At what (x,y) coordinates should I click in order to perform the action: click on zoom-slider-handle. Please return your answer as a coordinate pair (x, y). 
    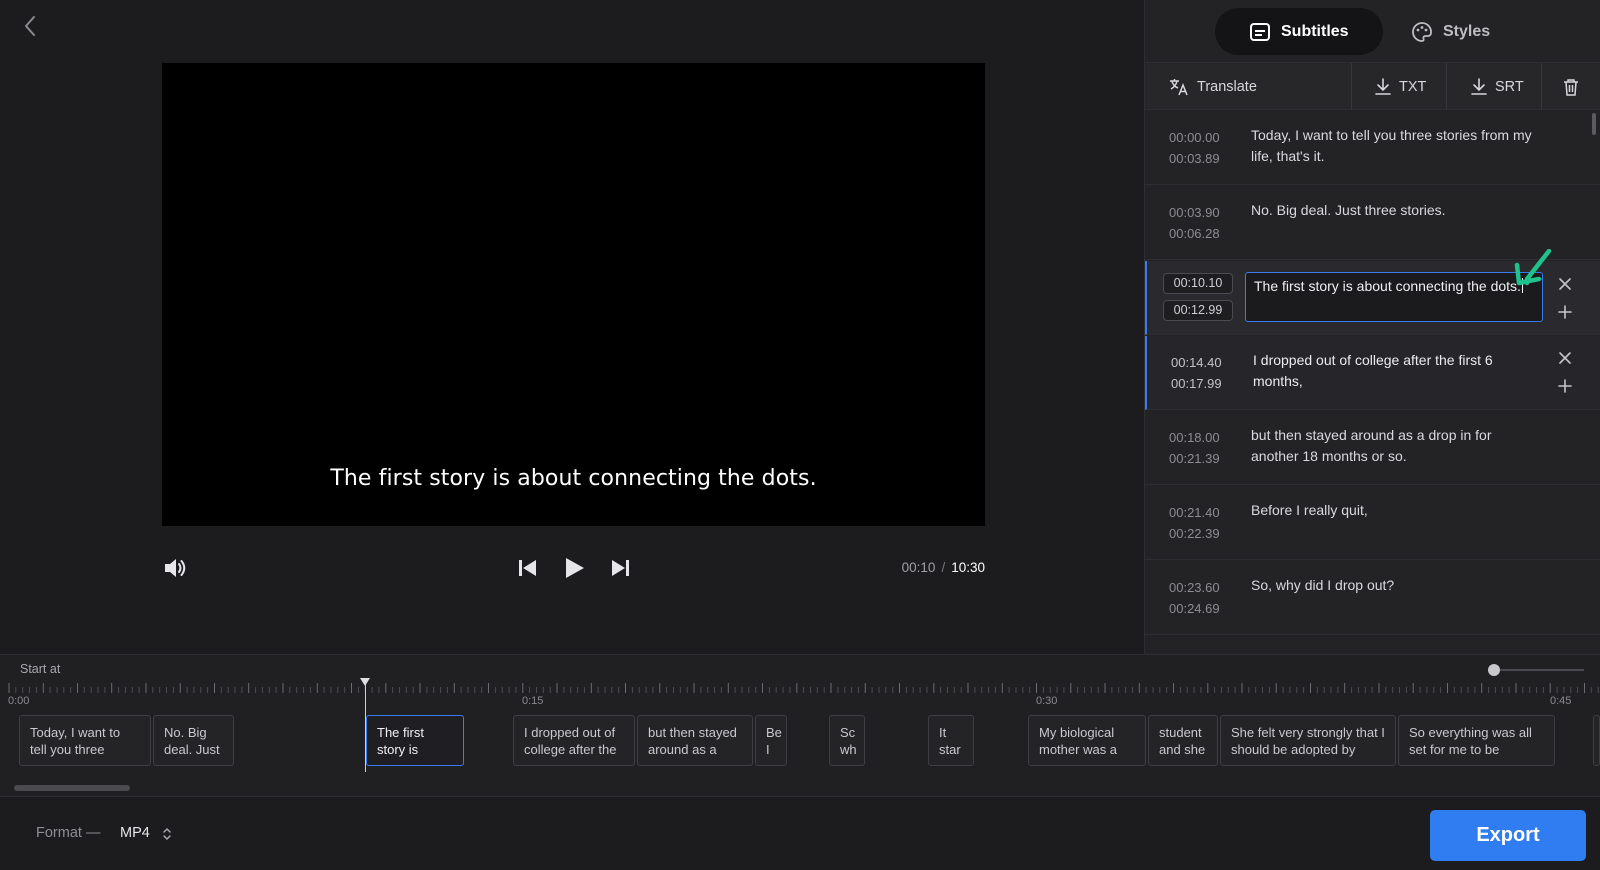
    Looking at the image, I should click on (1494, 670).